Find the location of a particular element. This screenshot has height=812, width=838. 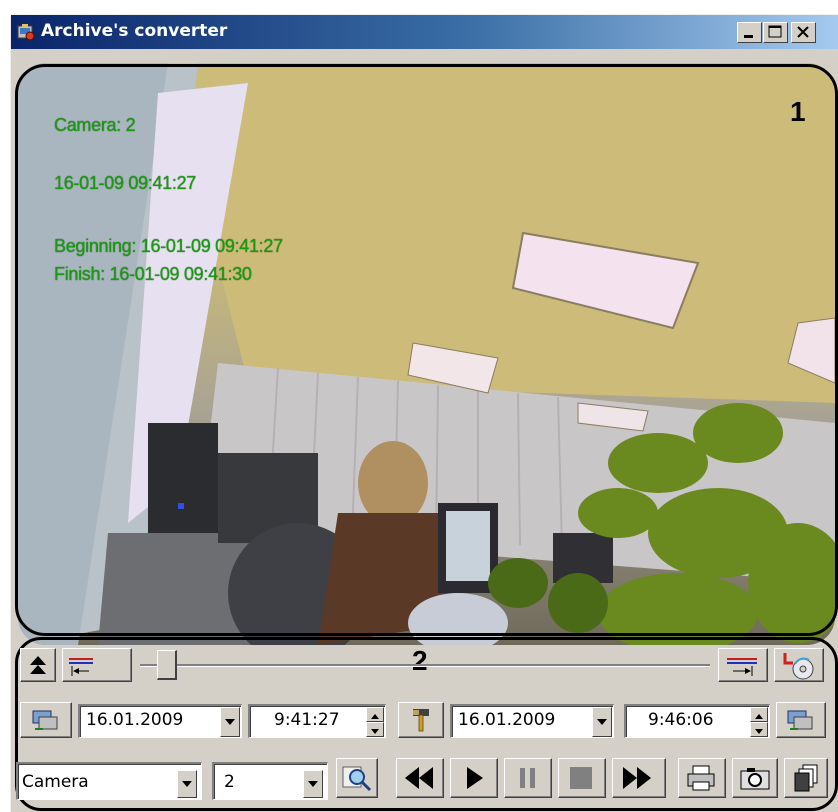

print-icon is located at coordinates (701, 778).